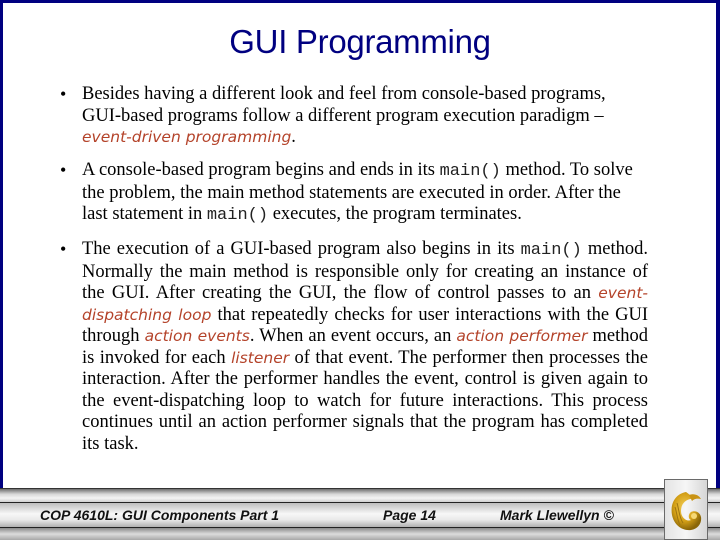 Image resolution: width=720 pixels, height=540 pixels. Describe the element at coordinates (360, 41) in the screenshot. I see `slide-title: GUI Programming` at that location.